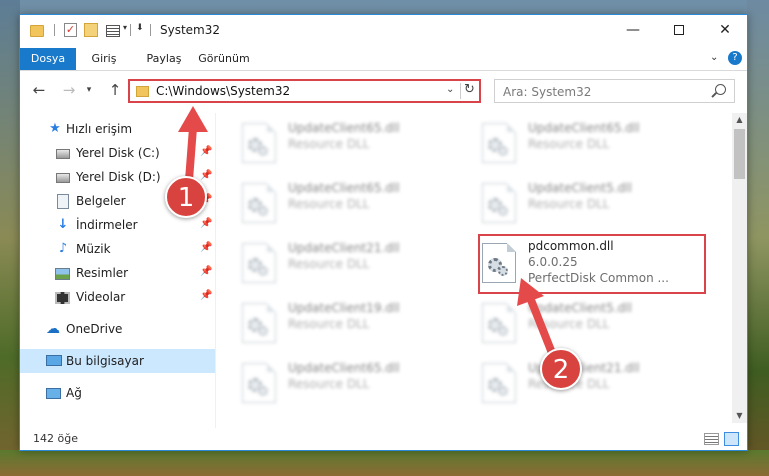 The width and height of the screenshot is (769, 476). I want to click on expand-ribbon-icon: ⌄, so click(714, 57).